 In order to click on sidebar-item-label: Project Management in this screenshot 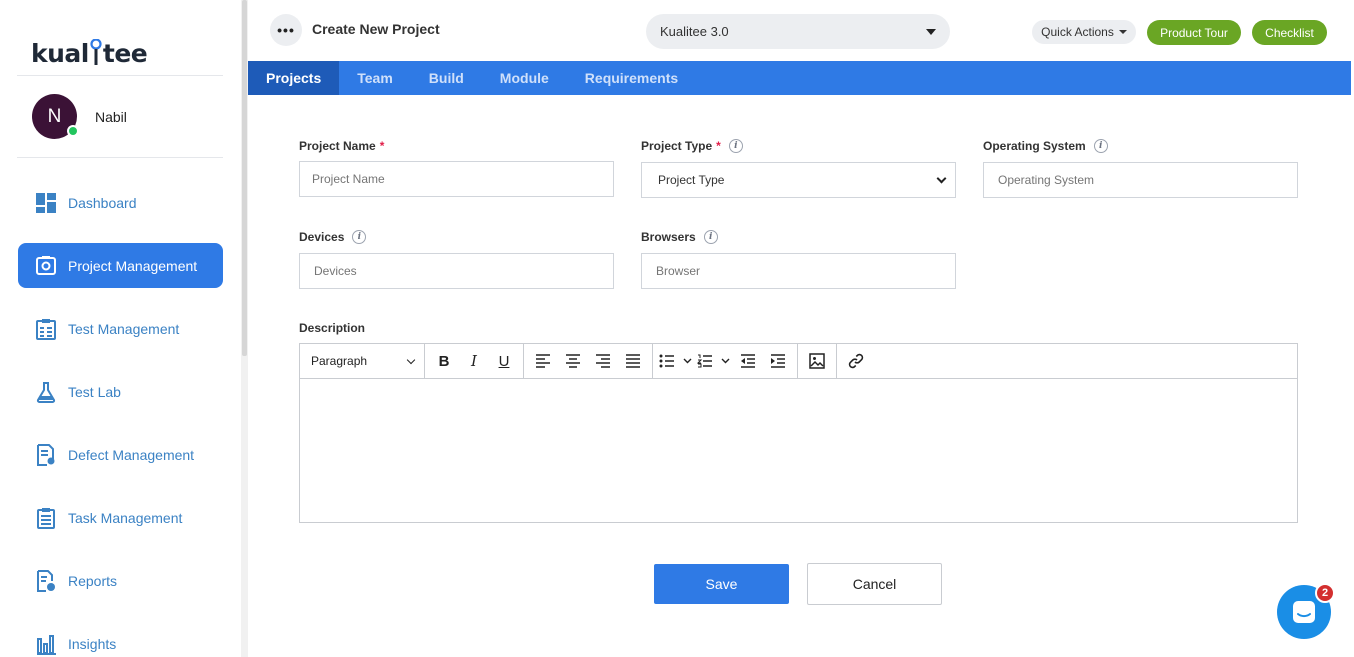, I will do `click(133, 265)`.